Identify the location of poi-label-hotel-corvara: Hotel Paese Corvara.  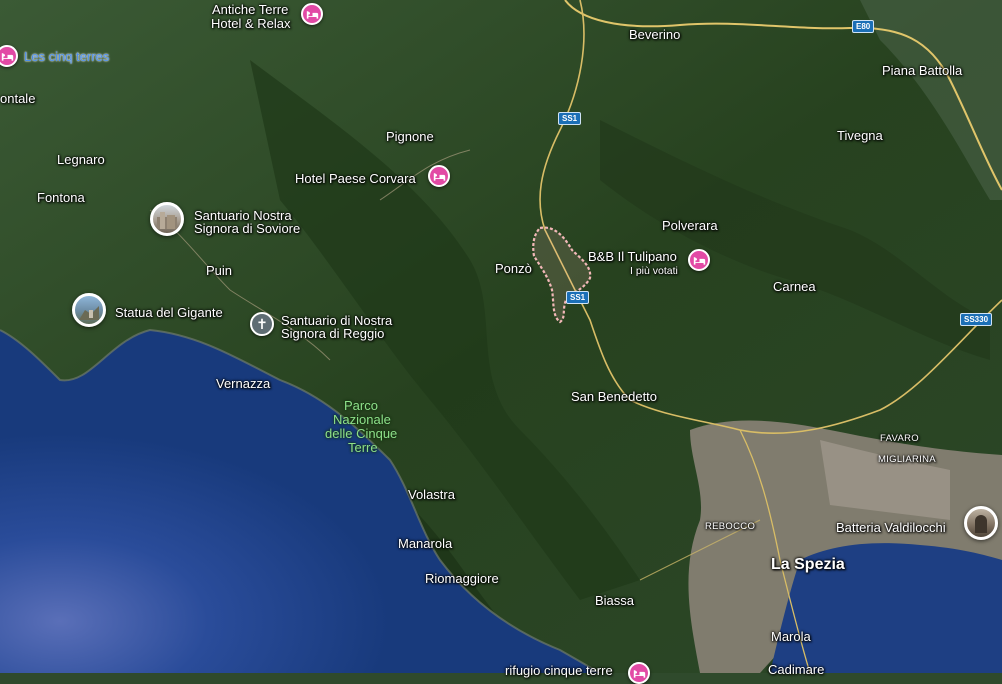
(355, 178).